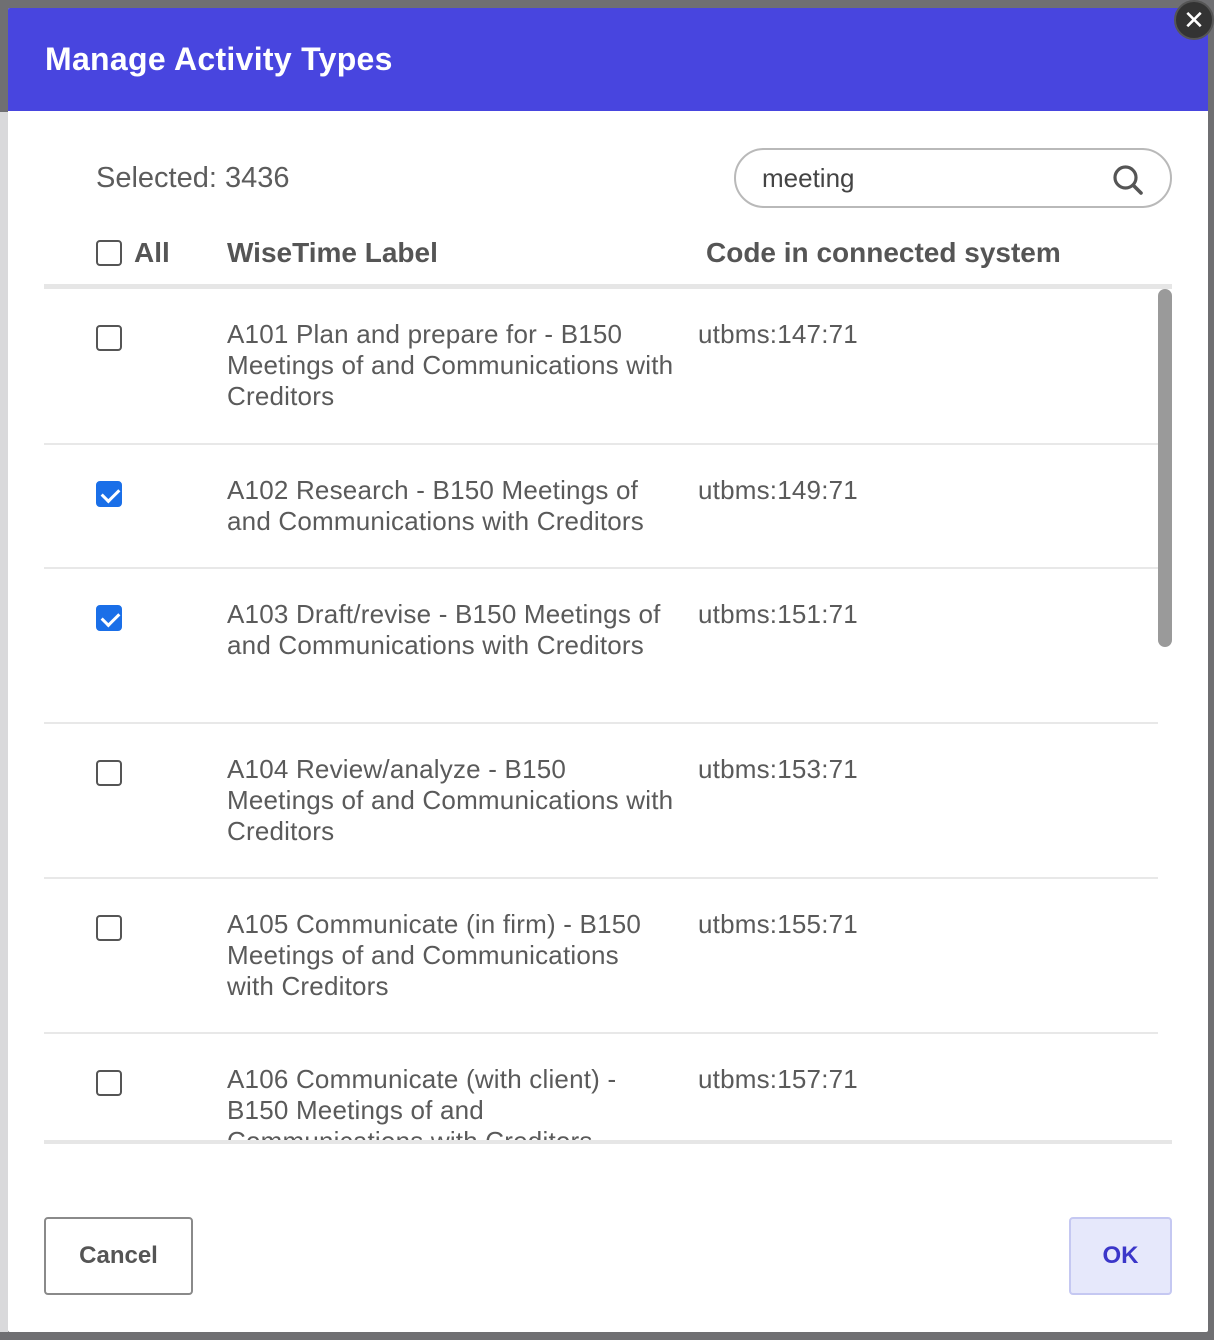 This screenshot has width=1214, height=1340. What do you see at coordinates (332, 252) in the screenshot?
I see `column-header-wisetime-label: WiseTime Label` at bounding box center [332, 252].